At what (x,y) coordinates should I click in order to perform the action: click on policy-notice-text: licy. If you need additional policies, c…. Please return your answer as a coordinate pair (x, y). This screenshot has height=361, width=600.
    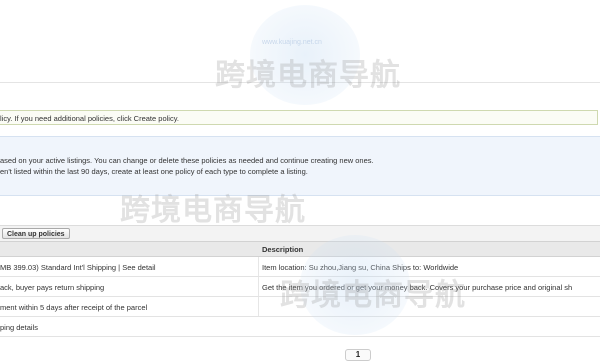
    Looking at the image, I should click on (89, 118).